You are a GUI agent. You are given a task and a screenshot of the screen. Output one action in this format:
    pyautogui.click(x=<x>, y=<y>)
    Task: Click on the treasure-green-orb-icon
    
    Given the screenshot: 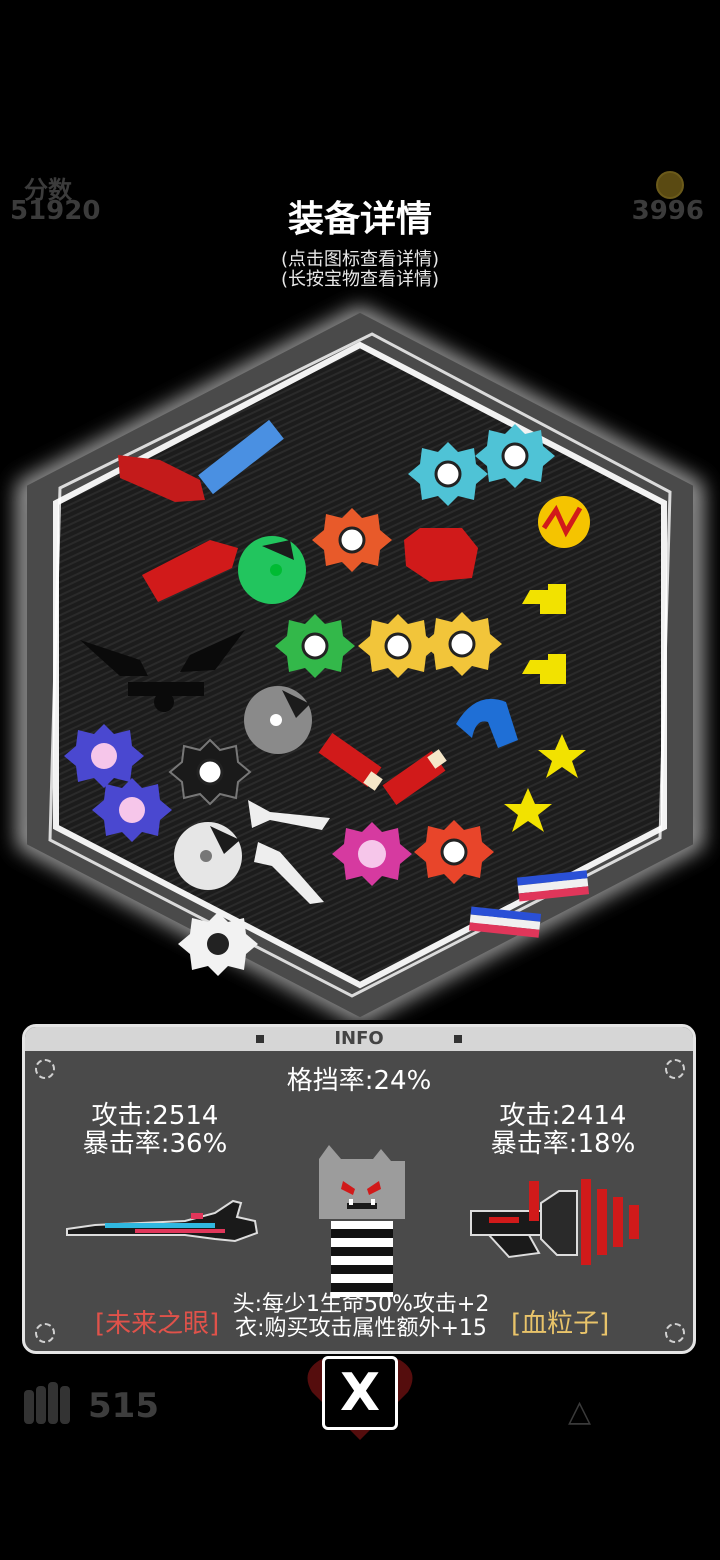 What is the action you would take?
    pyautogui.click(x=272, y=570)
    